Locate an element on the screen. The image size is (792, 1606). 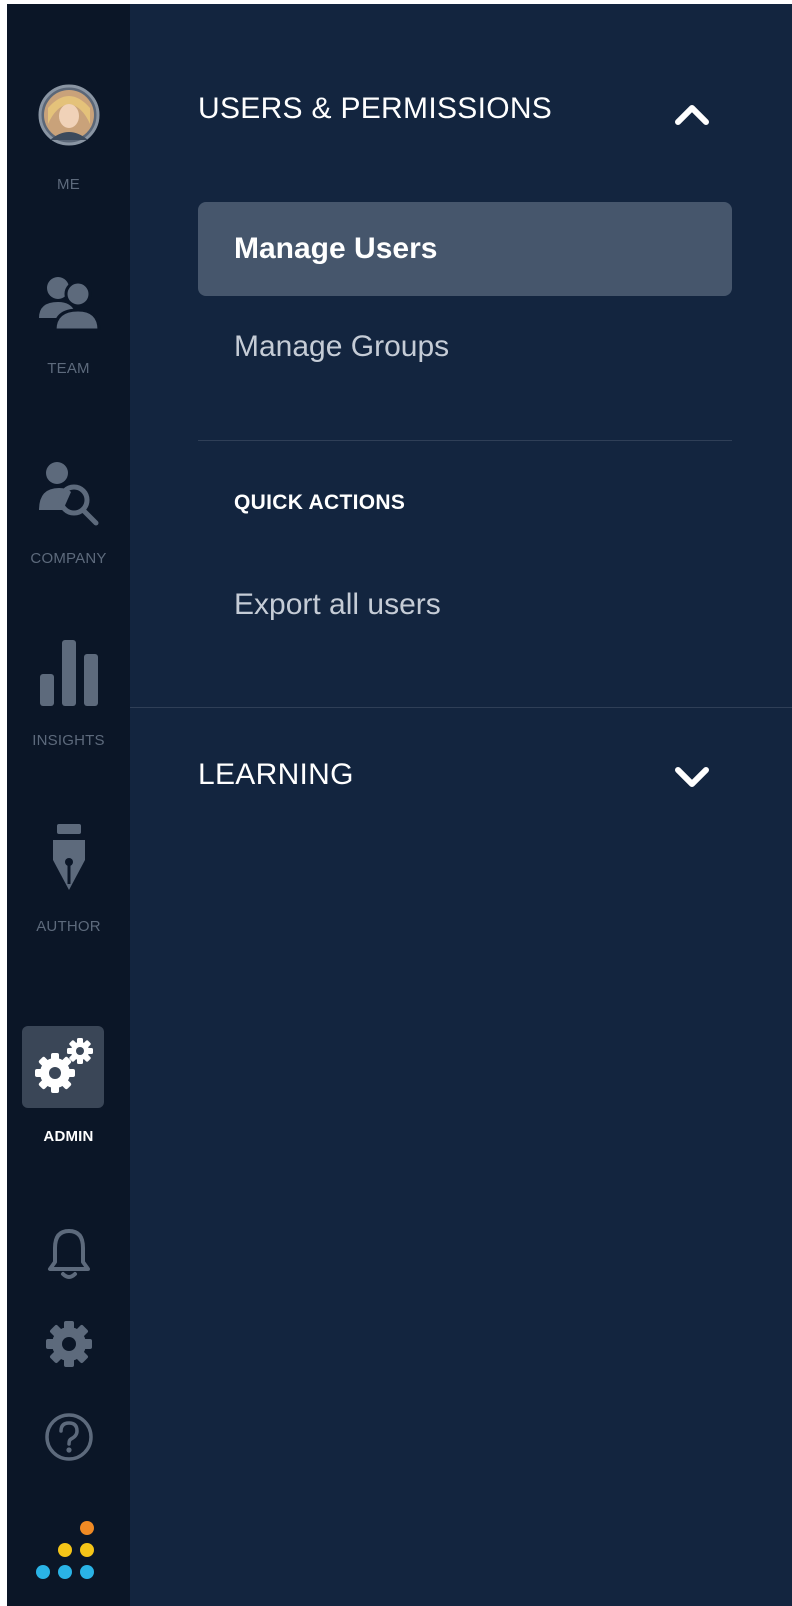
section-divider is located at coordinates (465, 440).